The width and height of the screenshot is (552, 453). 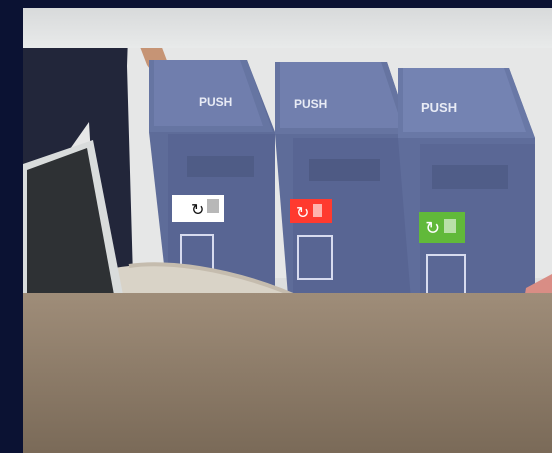 I want to click on bin-3-lid-text: PUSH, so click(x=439, y=107).